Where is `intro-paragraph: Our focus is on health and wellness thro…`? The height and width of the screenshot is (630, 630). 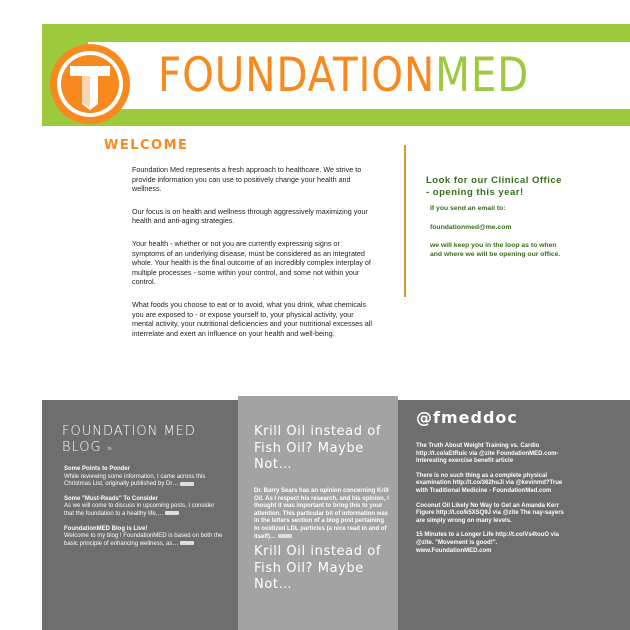
intro-paragraph: Our focus is on health and wellness thro… is located at coordinates (250, 216).